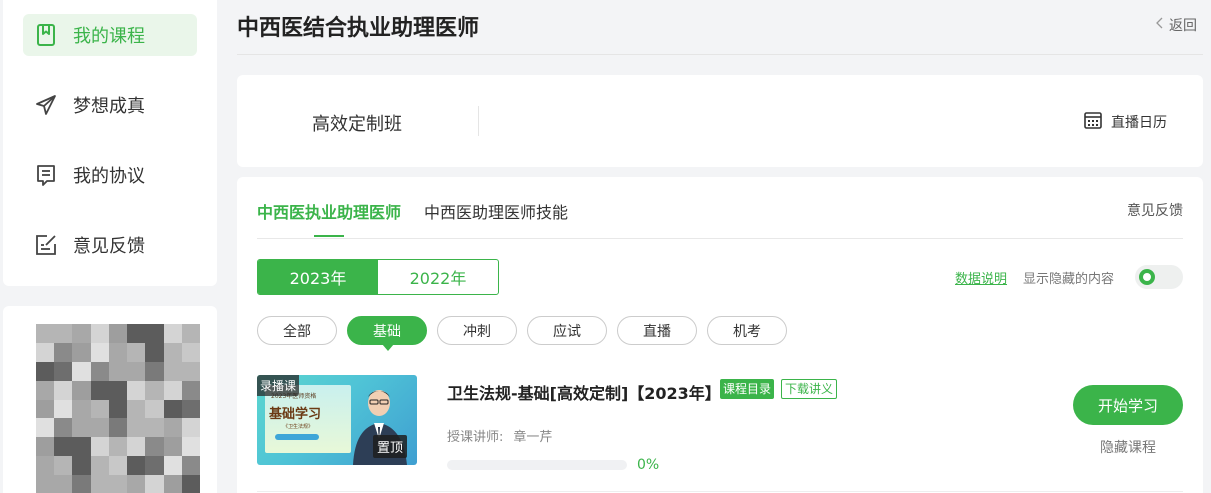 This screenshot has width=1211, height=493. I want to click on pinned-badge: 置顶, so click(390, 446).